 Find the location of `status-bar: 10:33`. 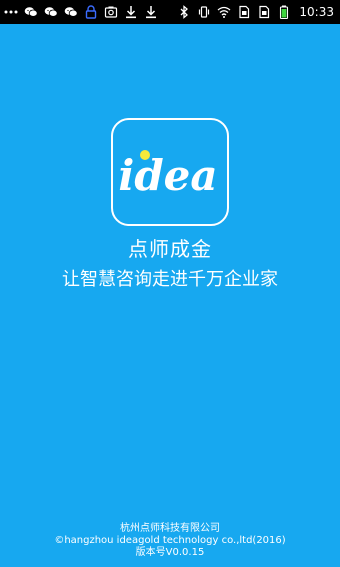

status-bar: 10:33 is located at coordinates (170, 12).